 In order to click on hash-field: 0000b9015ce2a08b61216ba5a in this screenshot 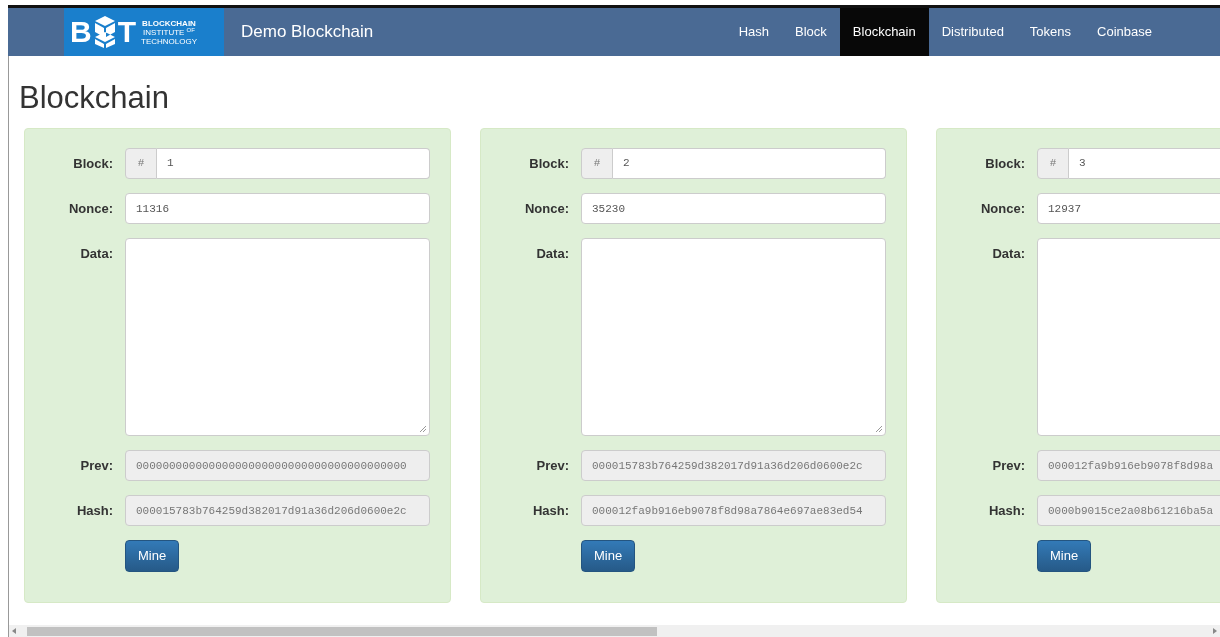, I will do `click(1128, 510)`.